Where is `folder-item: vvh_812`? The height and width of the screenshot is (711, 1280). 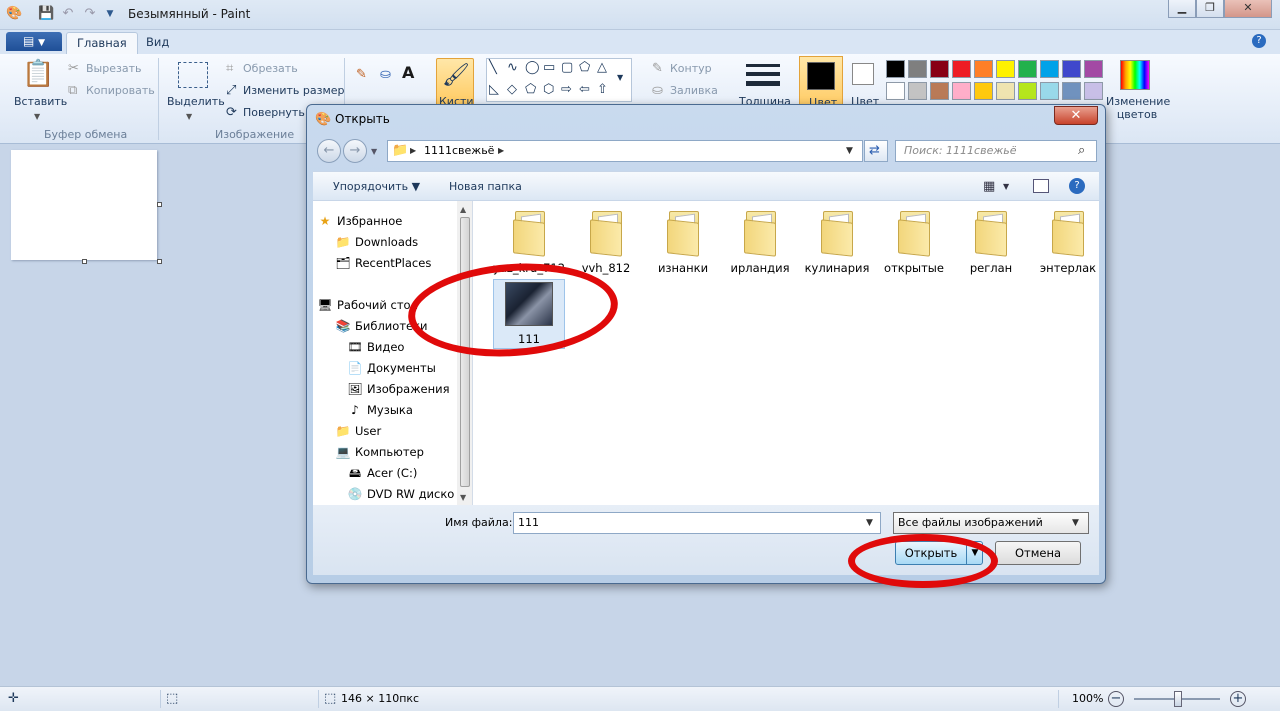 folder-item: vvh_812 is located at coordinates (606, 242).